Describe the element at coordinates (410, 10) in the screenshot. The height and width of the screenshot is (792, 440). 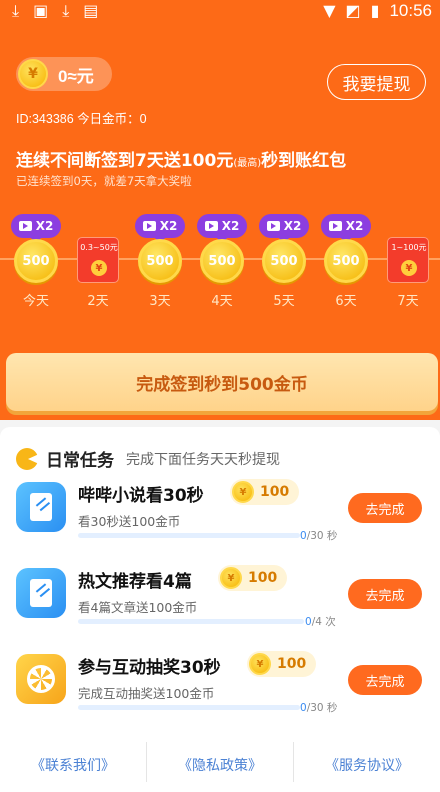
I see `status-time: 10:56` at that location.